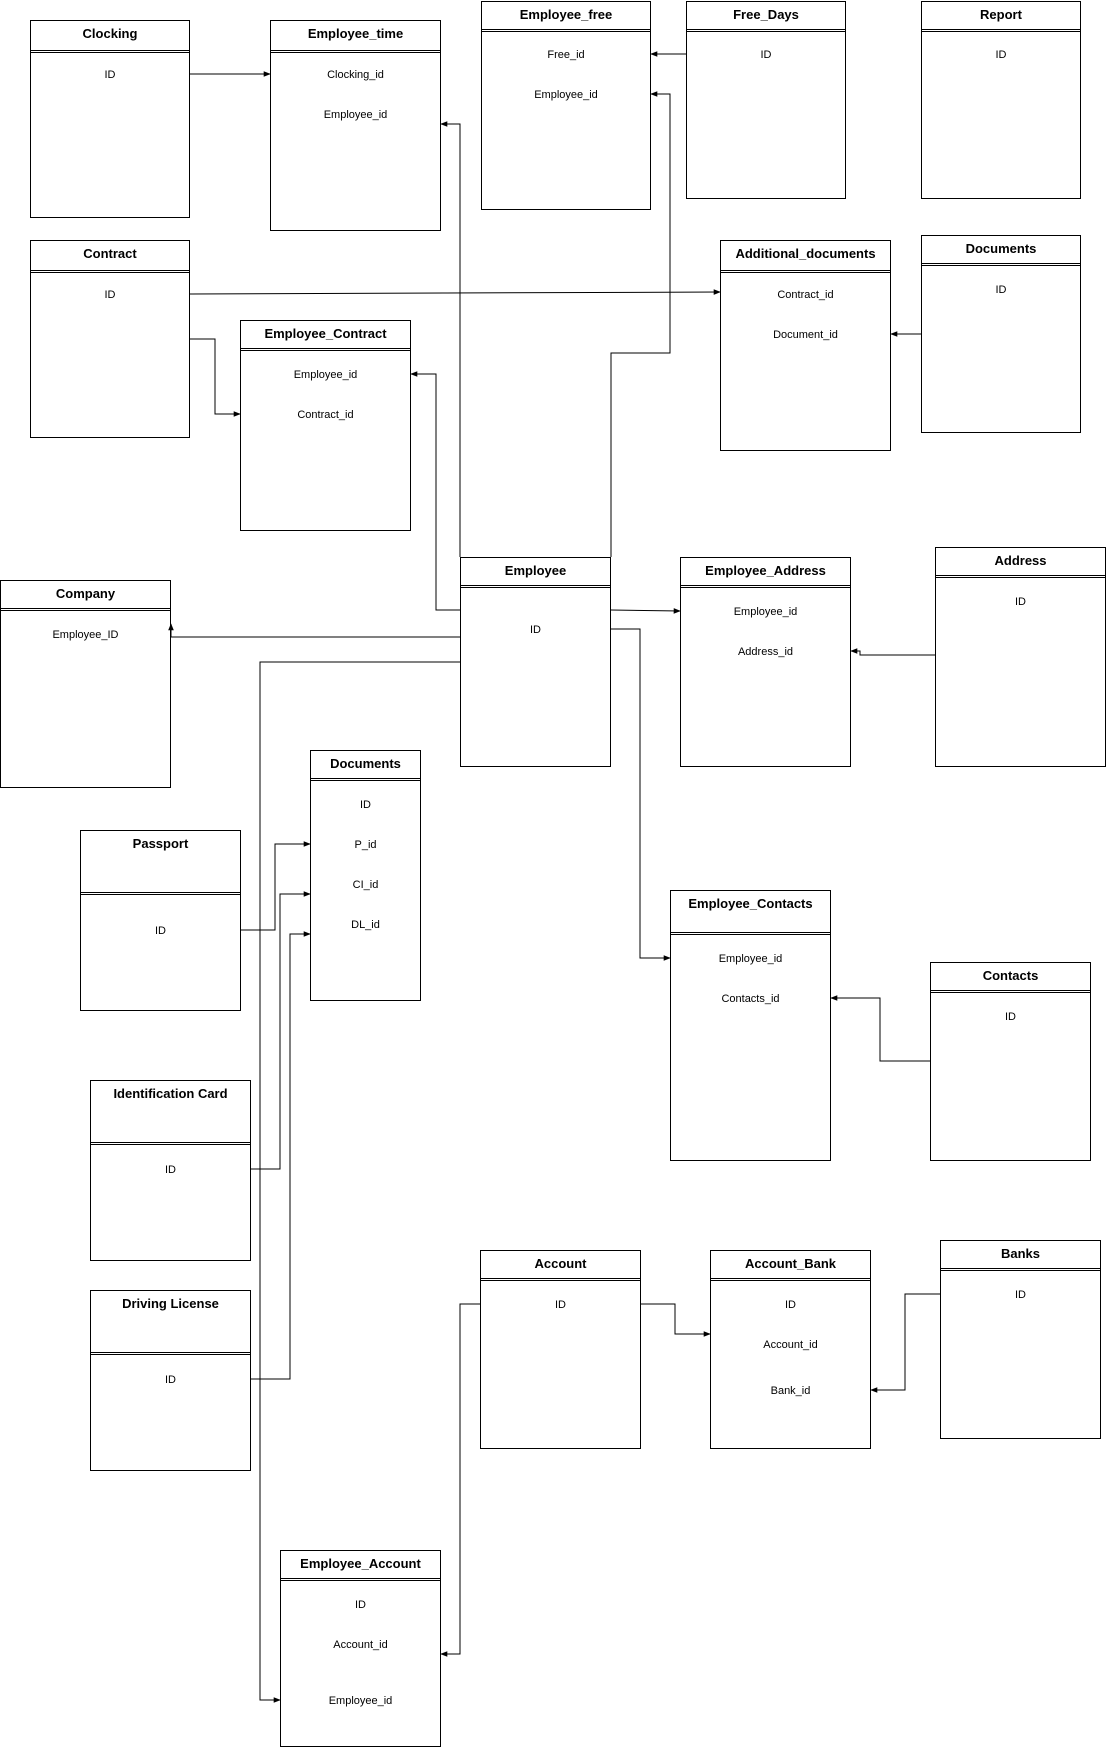 The image size is (1106, 1747). What do you see at coordinates (355, 33) in the screenshot?
I see `entity-title: Employee_time` at bounding box center [355, 33].